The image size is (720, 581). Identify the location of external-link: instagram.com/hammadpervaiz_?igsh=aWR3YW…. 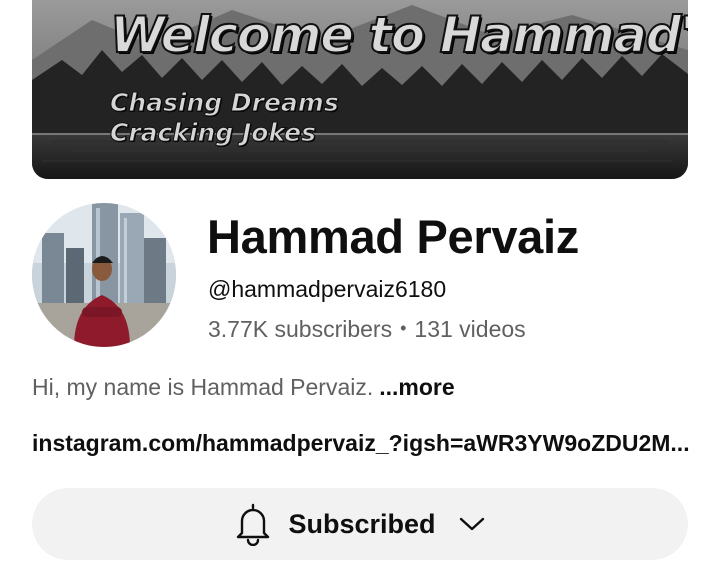
(362, 443).